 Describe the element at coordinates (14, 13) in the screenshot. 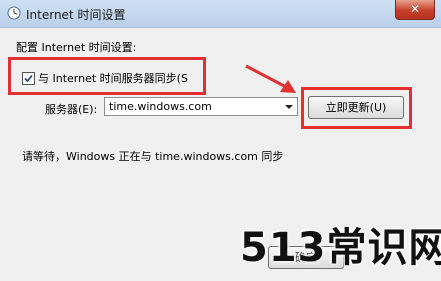

I see `clock-icon` at that location.